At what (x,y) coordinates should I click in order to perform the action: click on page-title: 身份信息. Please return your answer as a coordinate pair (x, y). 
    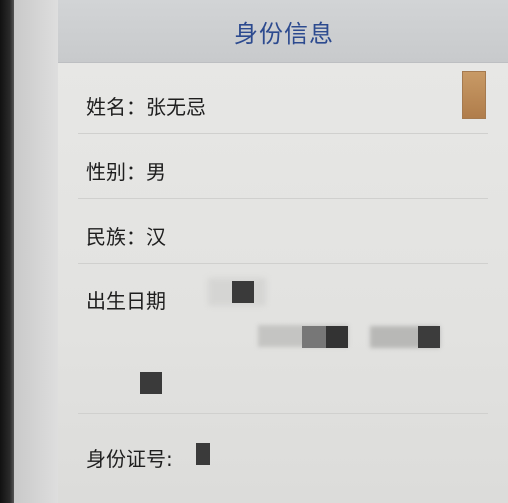
    Looking at the image, I should click on (284, 34).